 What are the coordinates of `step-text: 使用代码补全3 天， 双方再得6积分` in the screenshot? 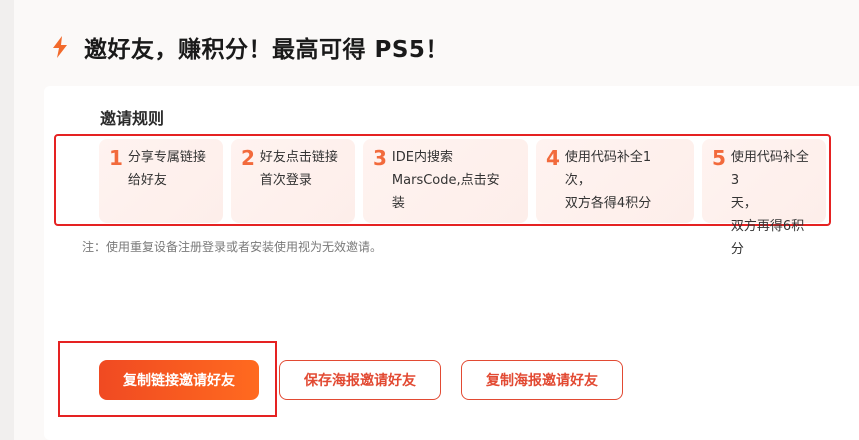 It's located at (769, 203).